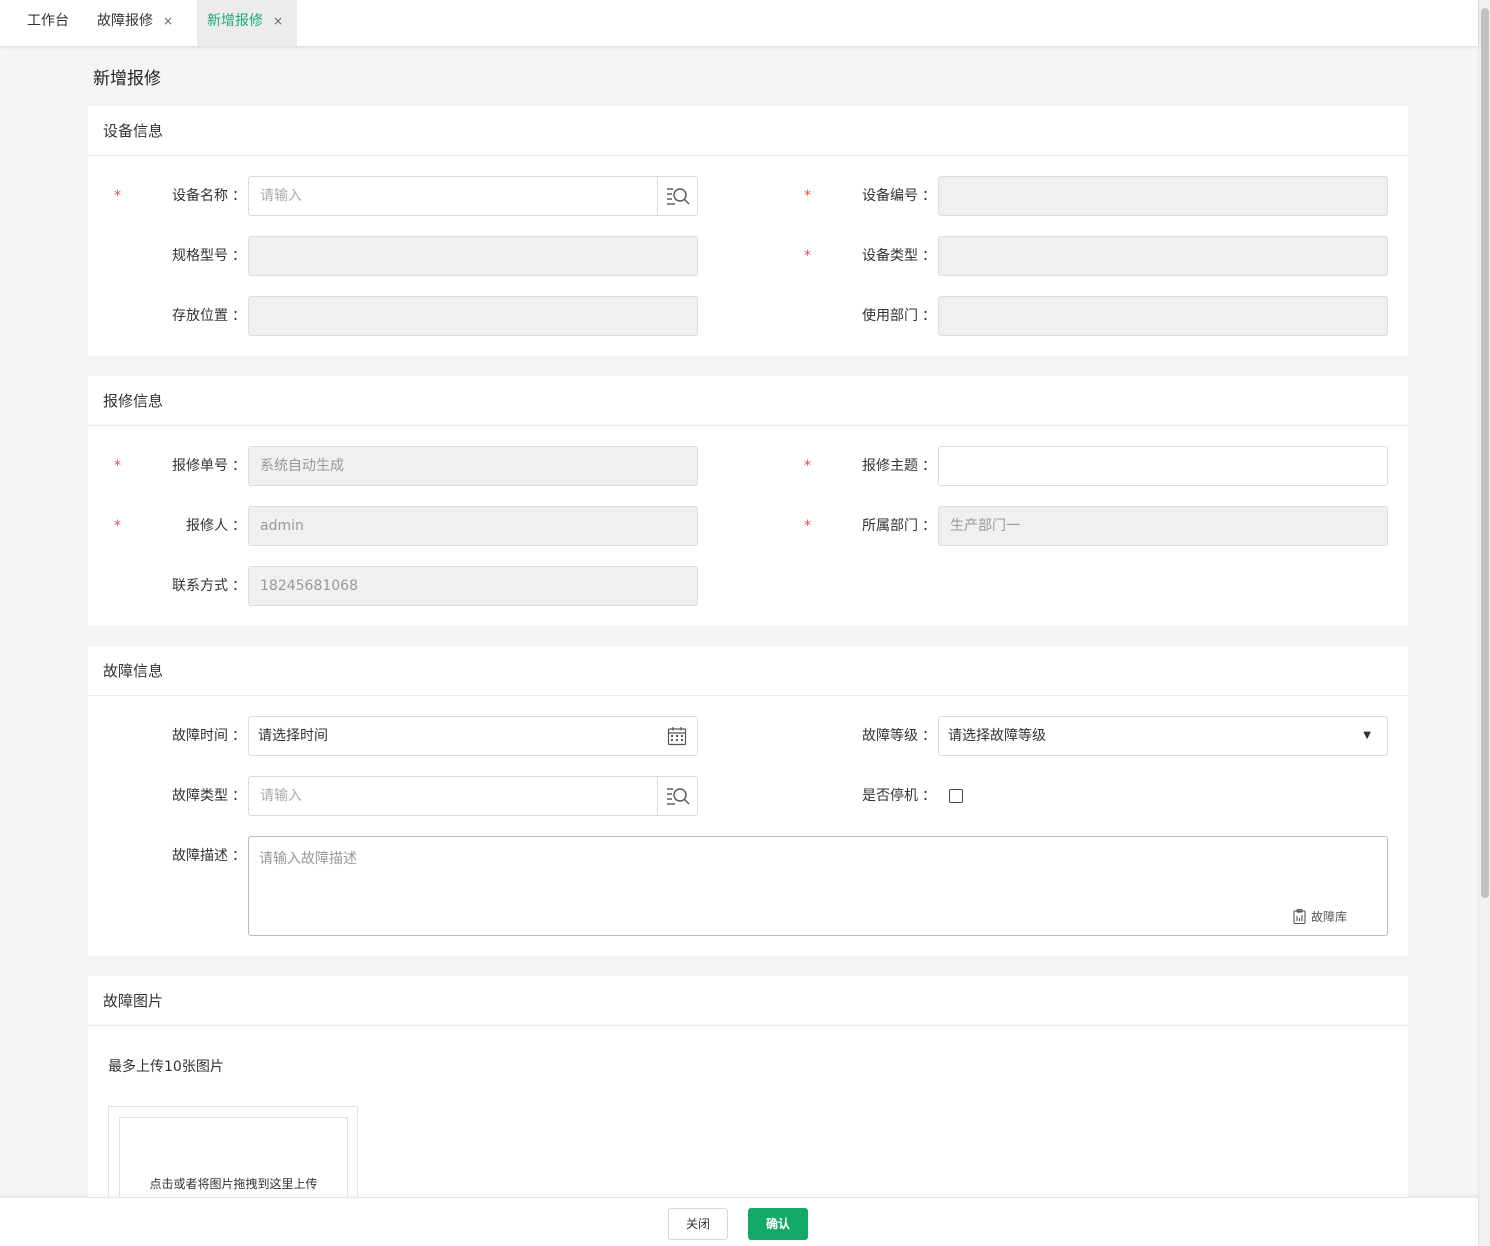  Describe the element at coordinates (1328, 917) in the screenshot. I see `fault-library-label: 故障库` at that location.